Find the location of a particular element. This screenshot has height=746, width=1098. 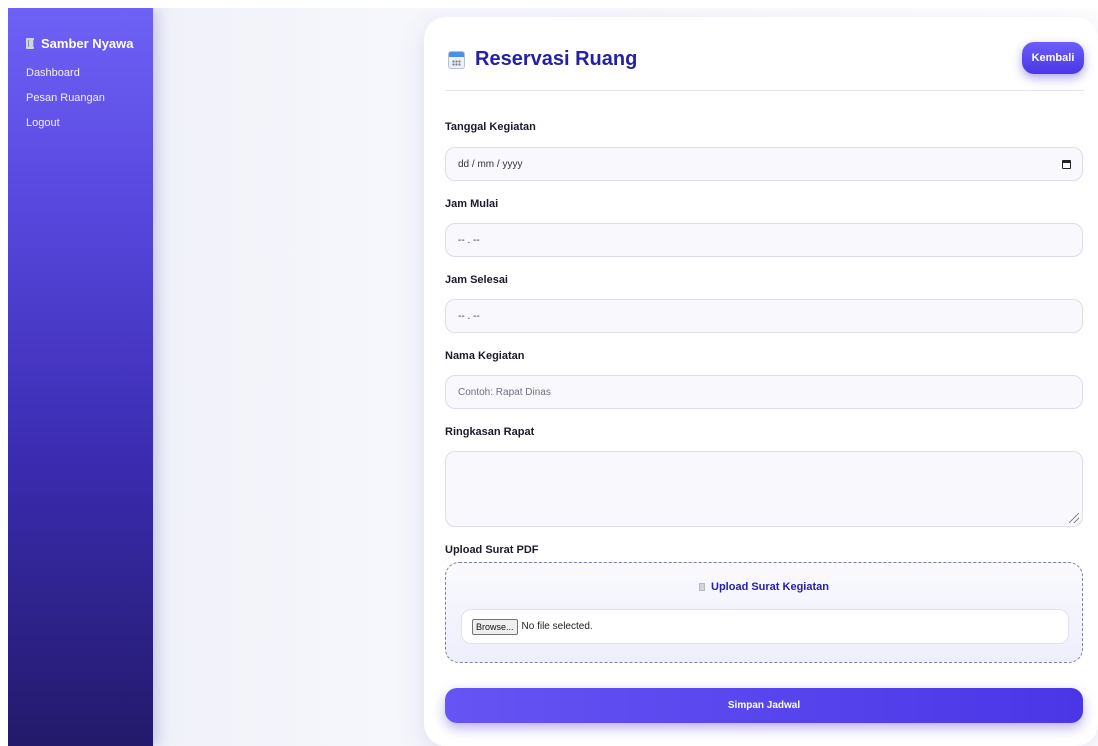

card-header: Reservasi Ruang Kembali is located at coordinates (764, 54).